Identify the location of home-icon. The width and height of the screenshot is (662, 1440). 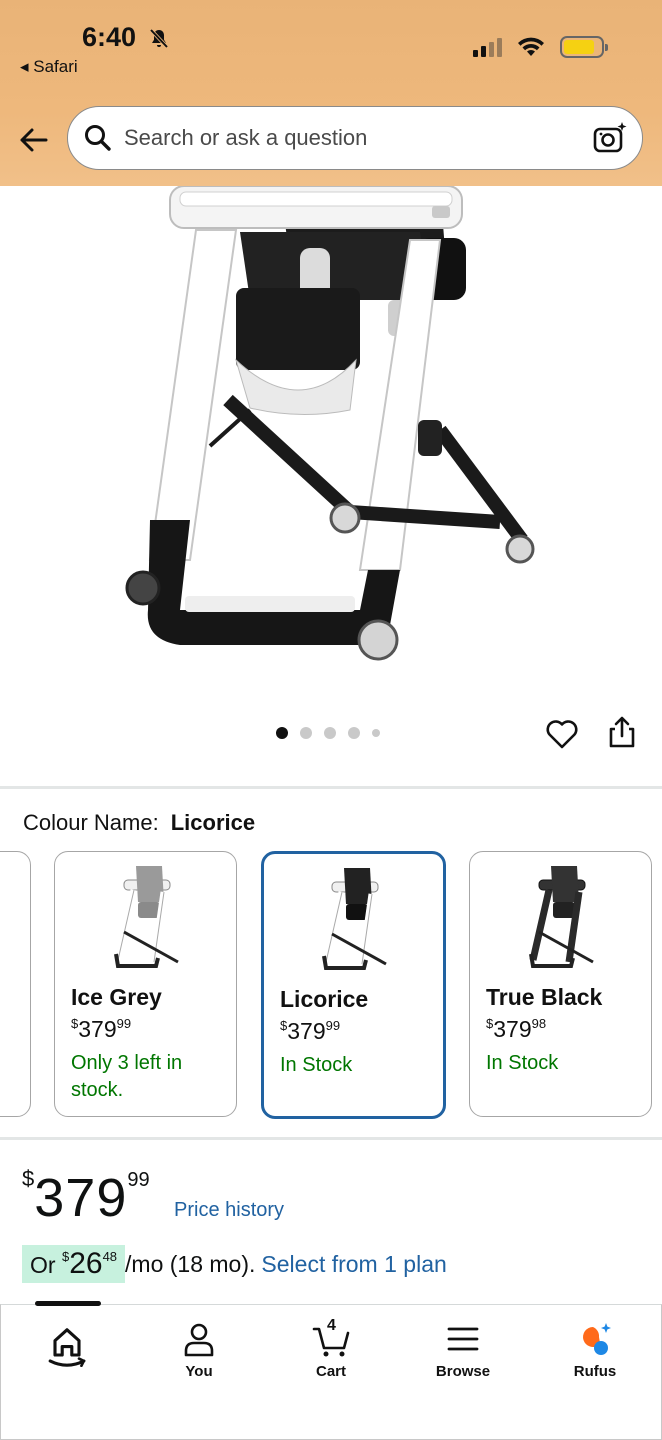
(67, 1347).